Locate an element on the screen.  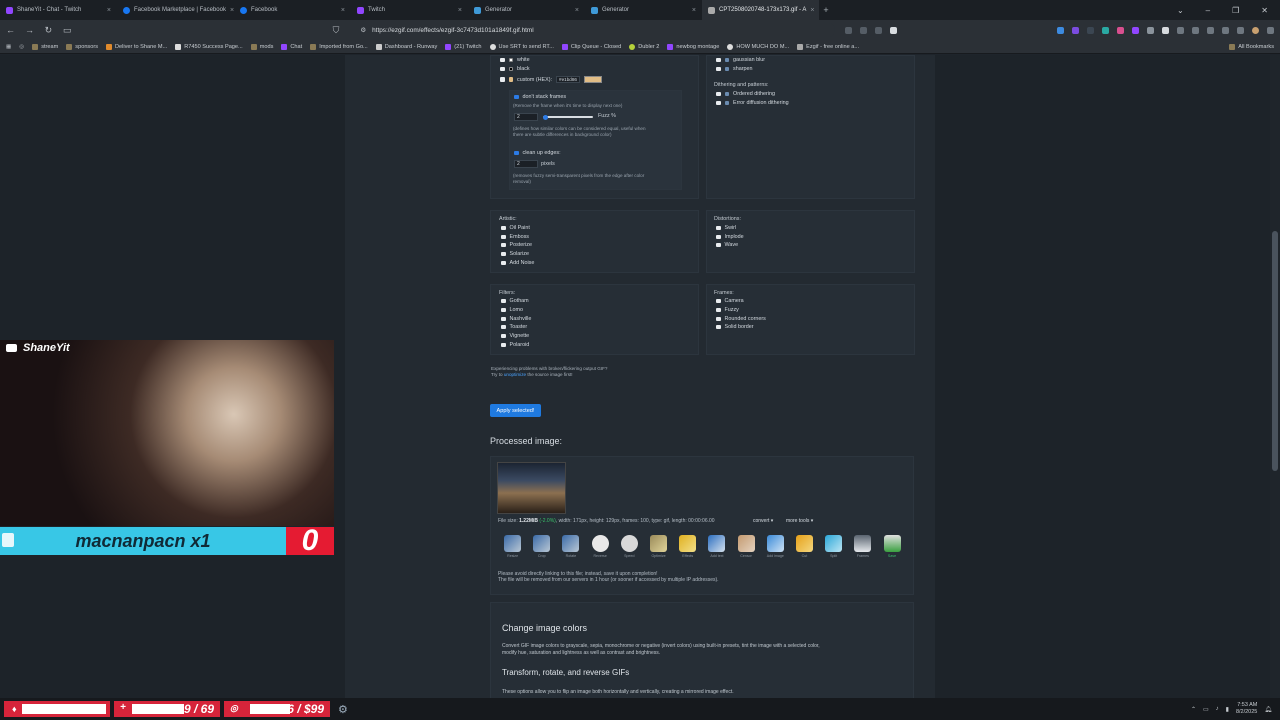
shield-icon is located at coordinates (894, 30).